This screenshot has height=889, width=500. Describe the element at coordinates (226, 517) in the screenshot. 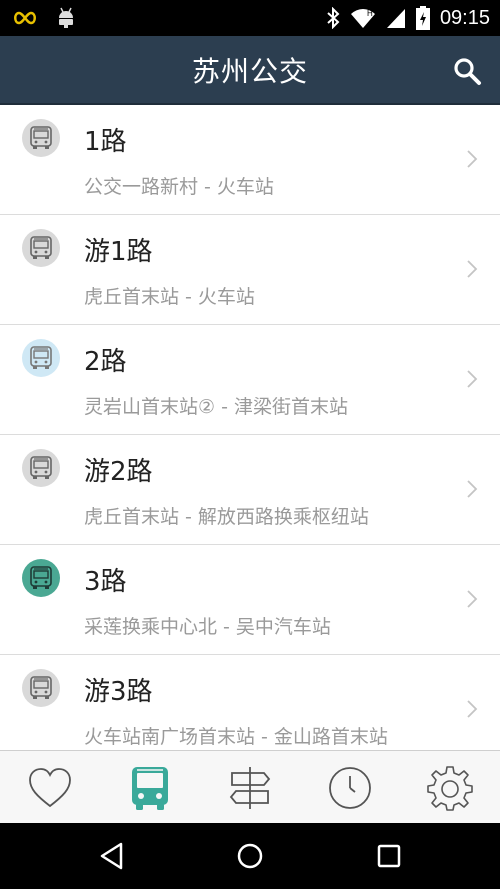

I see `route-terminals: 虎丘首末站 - 解放西路换乘枢纽站` at that location.